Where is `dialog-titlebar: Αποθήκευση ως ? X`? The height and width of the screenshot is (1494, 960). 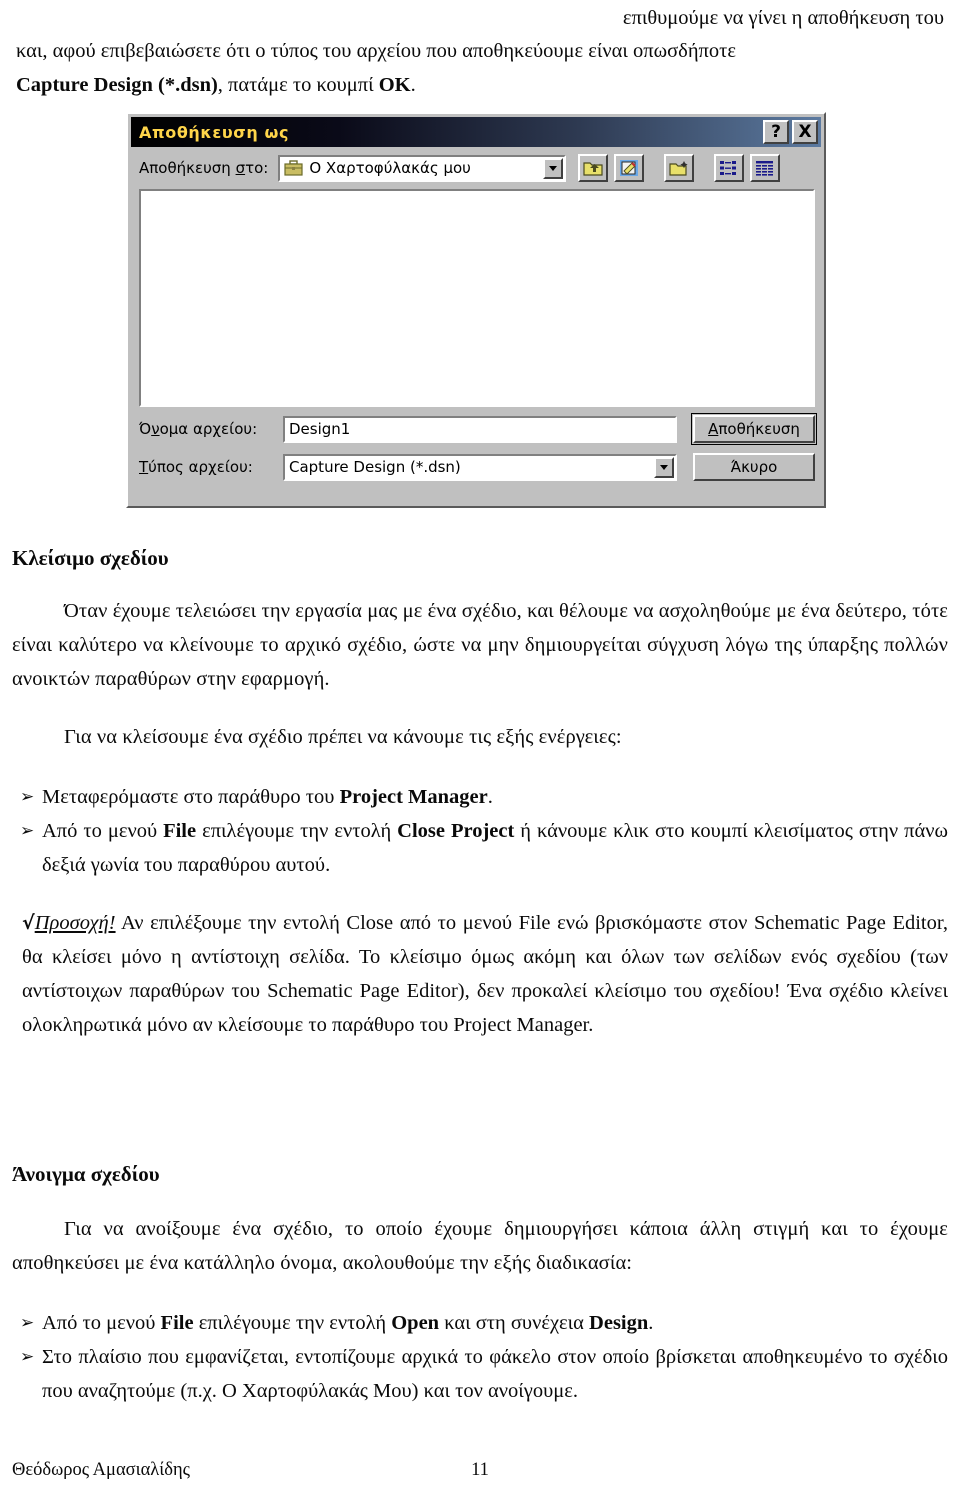
dialog-titlebar: Αποθήκευση ως ? X is located at coordinates (476, 132).